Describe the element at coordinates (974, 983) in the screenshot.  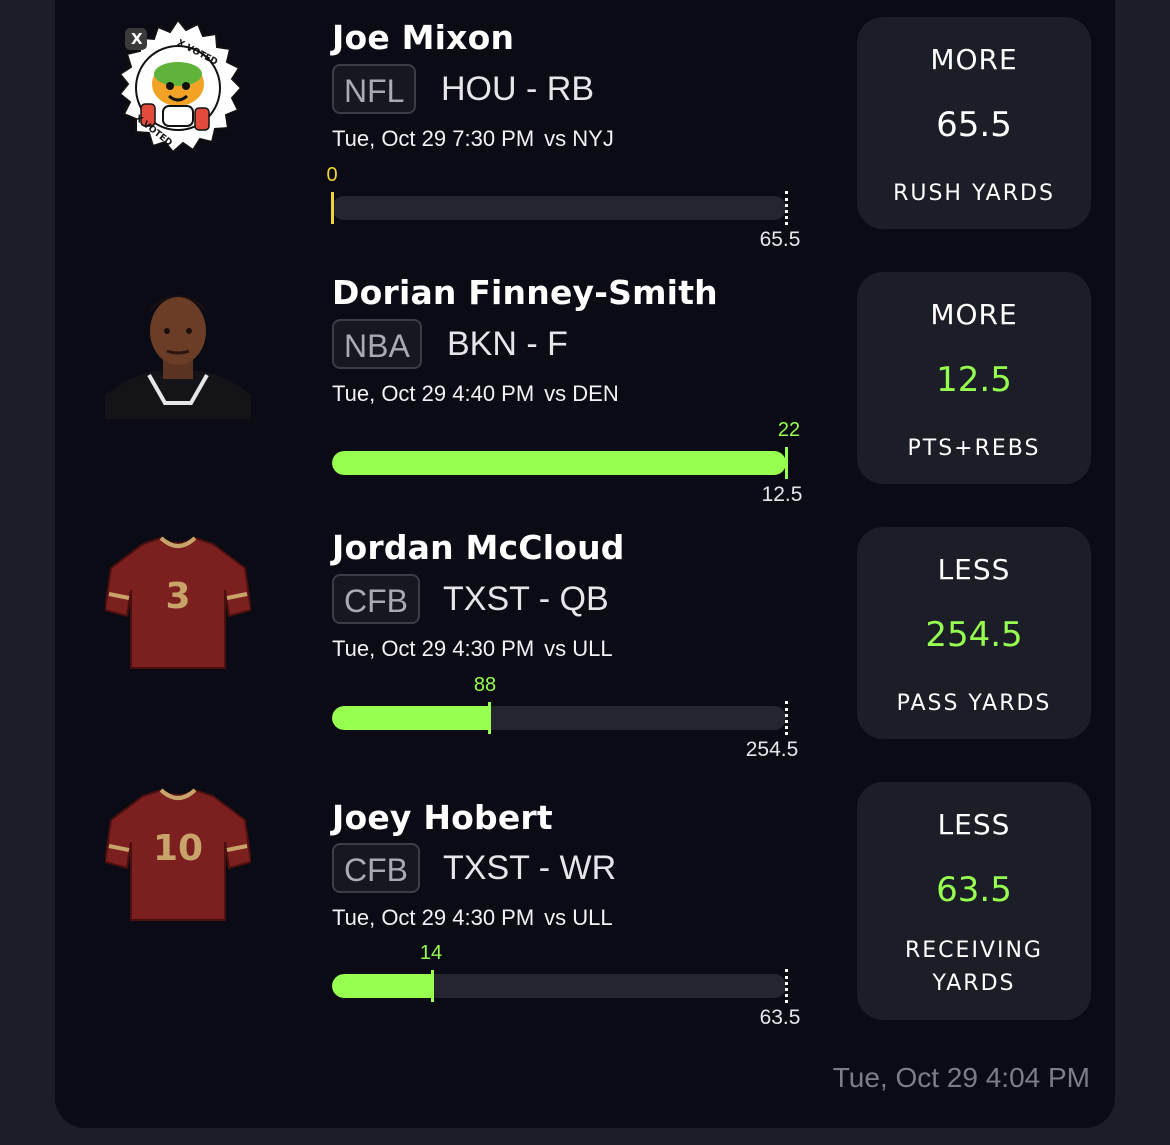
I see `pick-stat-line2: YARDS` at that location.